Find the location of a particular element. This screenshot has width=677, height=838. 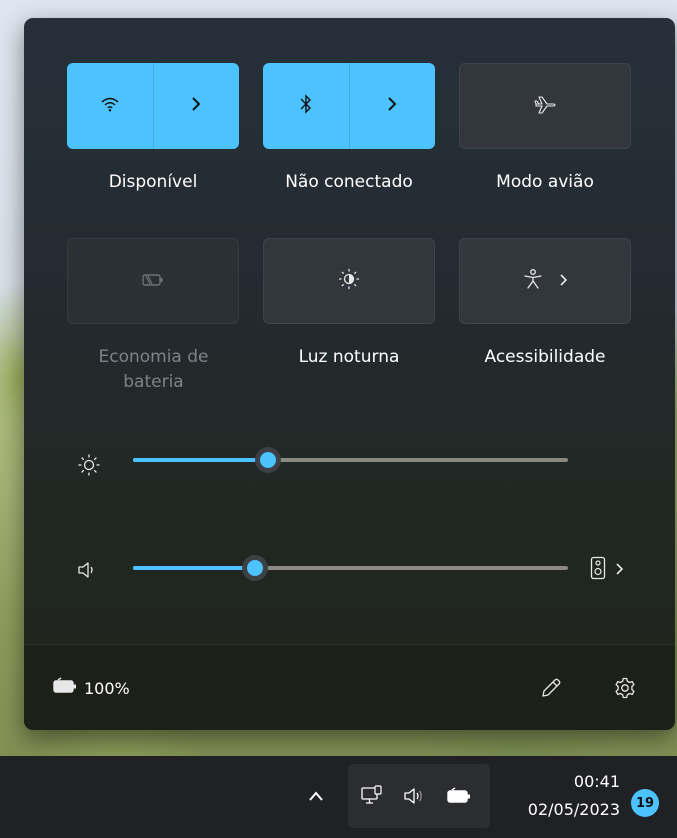

notification-badge: 19 is located at coordinates (645, 803).